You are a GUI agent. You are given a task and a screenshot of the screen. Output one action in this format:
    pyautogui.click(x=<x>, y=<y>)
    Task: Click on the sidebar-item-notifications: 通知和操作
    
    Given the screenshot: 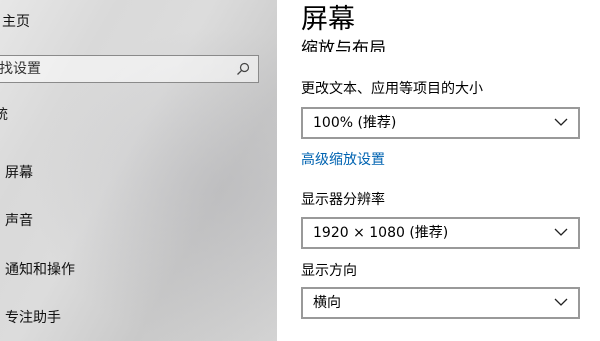 What is the action you would take?
    pyautogui.click(x=40, y=270)
    